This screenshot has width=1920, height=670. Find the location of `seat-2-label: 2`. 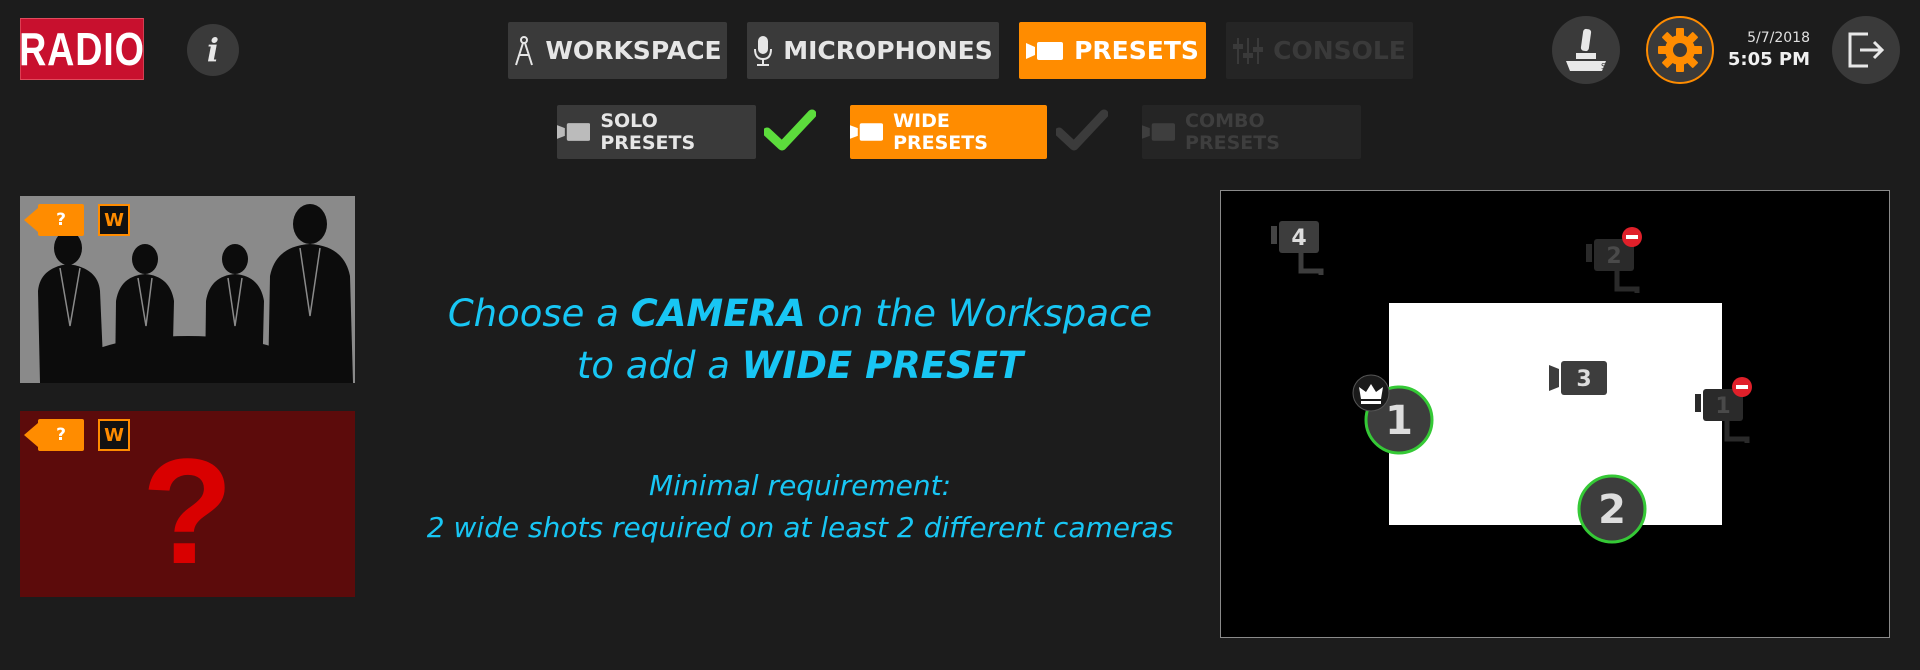

seat-2-label: 2 is located at coordinates (1612, 510).